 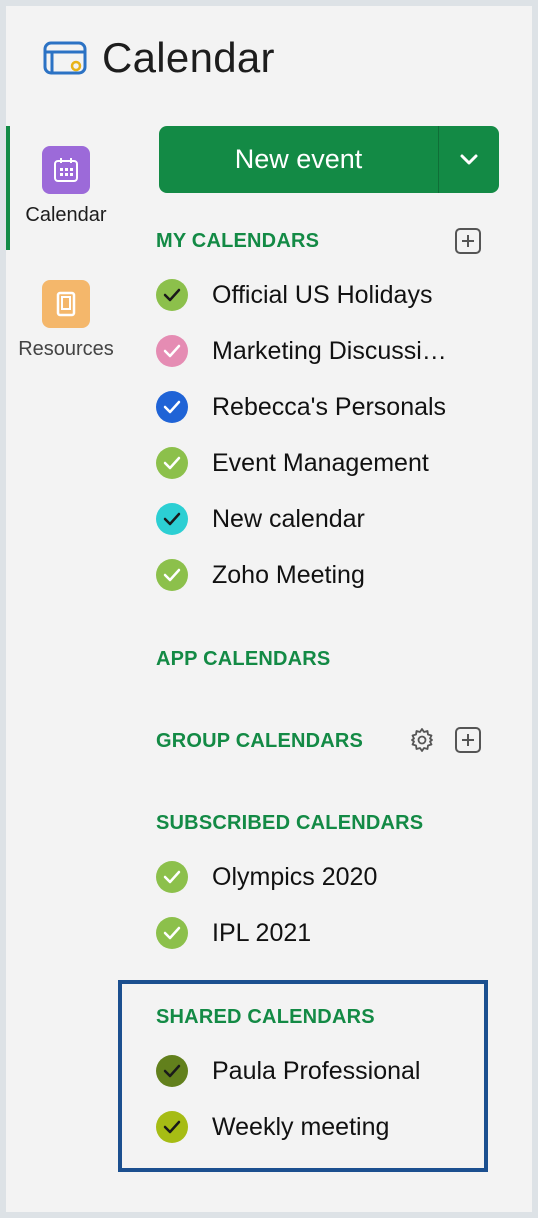 What do you see at coordinates (298, 159) in the screenshot?
I see `new-event-button: New event` at bounding box center [298, 159].